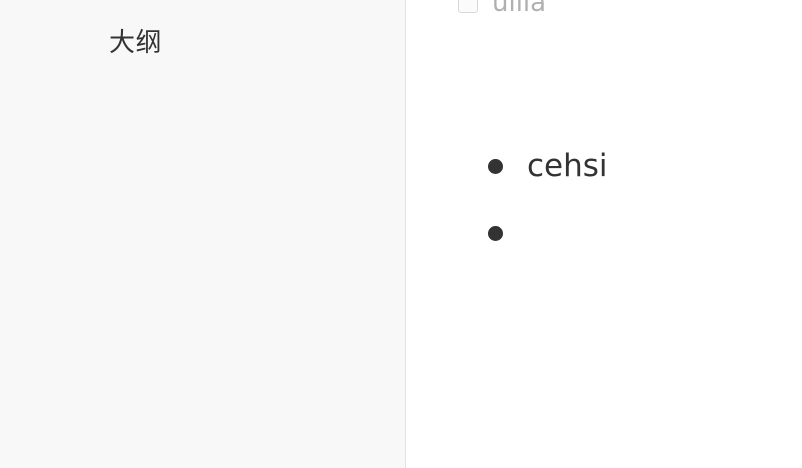 This screenshot has height=468, width=802. I want to click on task-checkbox, so click(468, 6).